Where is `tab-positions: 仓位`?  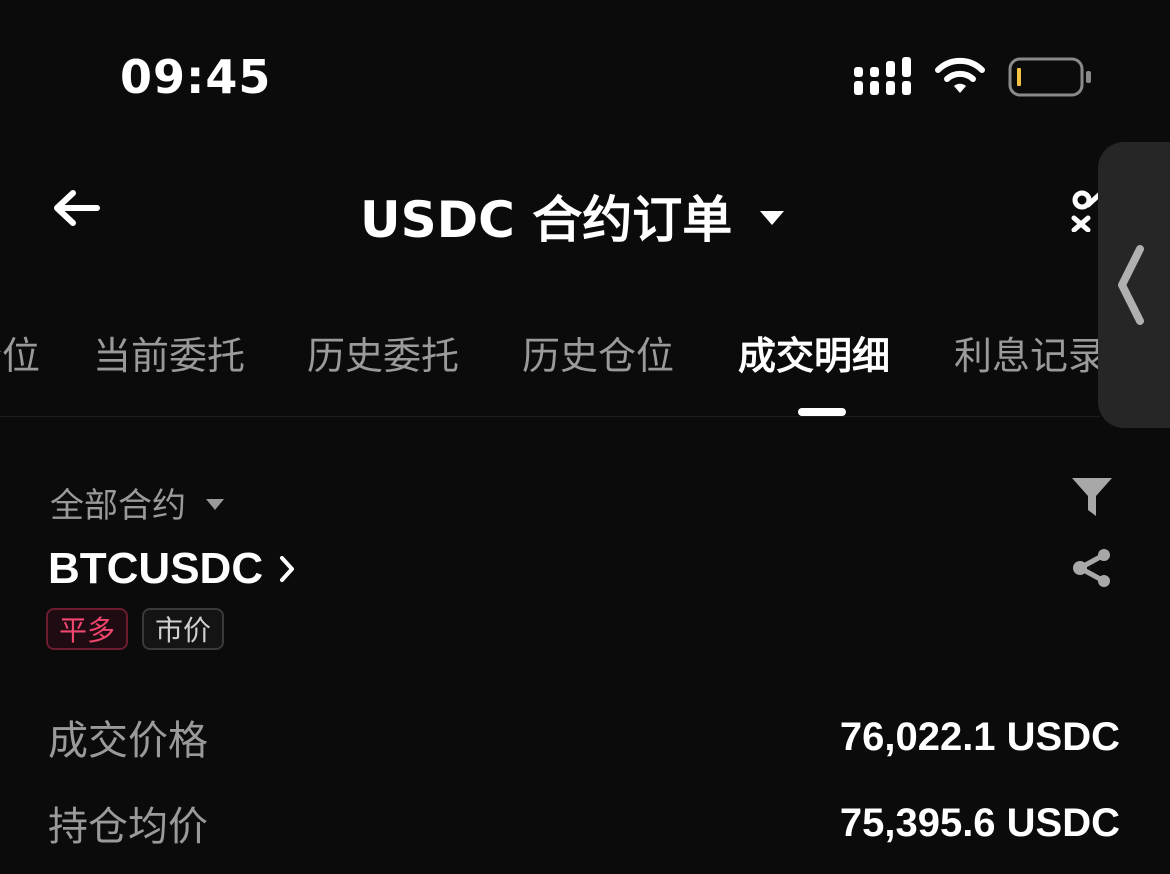 tab-positions: 仓位 is located at coordinates (20, 356).